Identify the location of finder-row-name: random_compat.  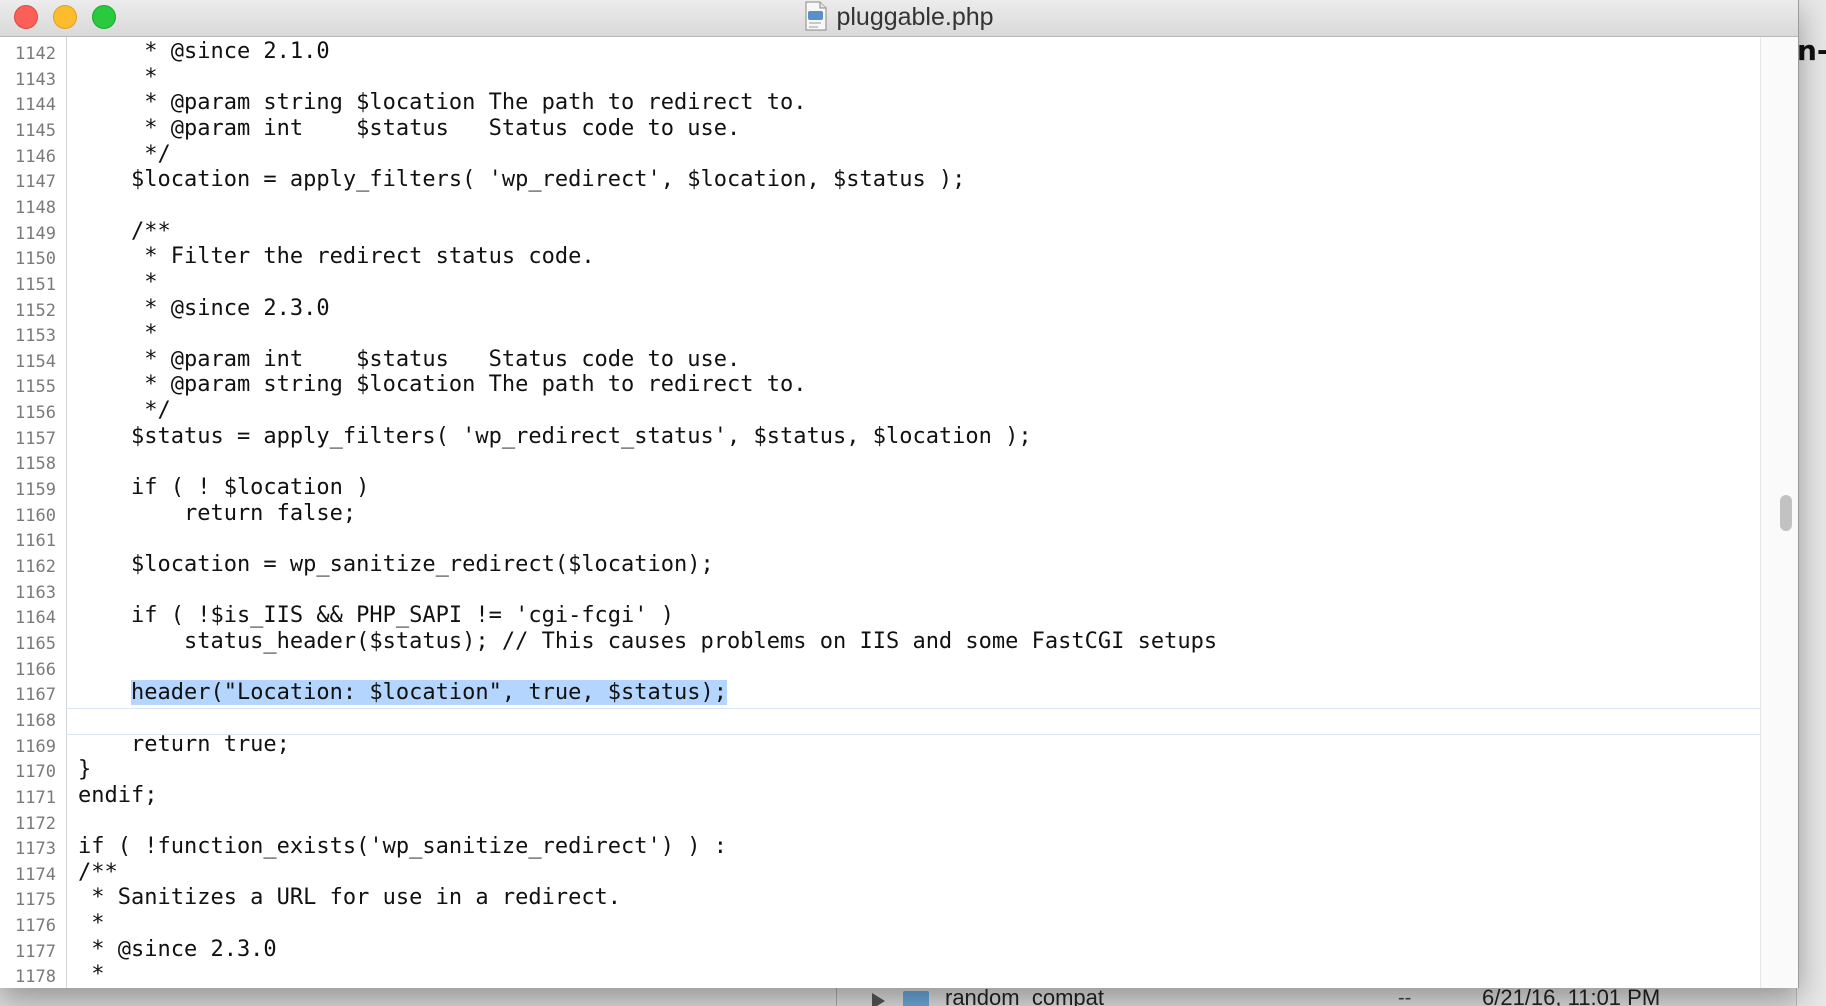
(1024, 995).